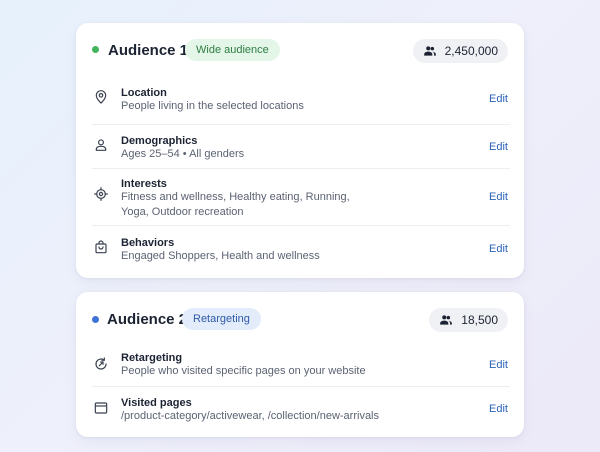 The image size is (600, 452). I want to click on audience-size: 18,500, so click(479, 320).